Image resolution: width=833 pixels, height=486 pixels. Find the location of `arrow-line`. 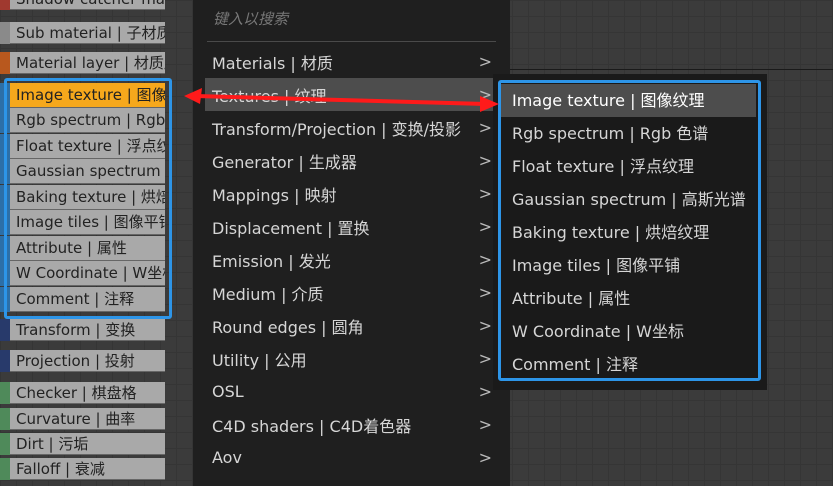

arrow-line is located at coordinates (341, 100).